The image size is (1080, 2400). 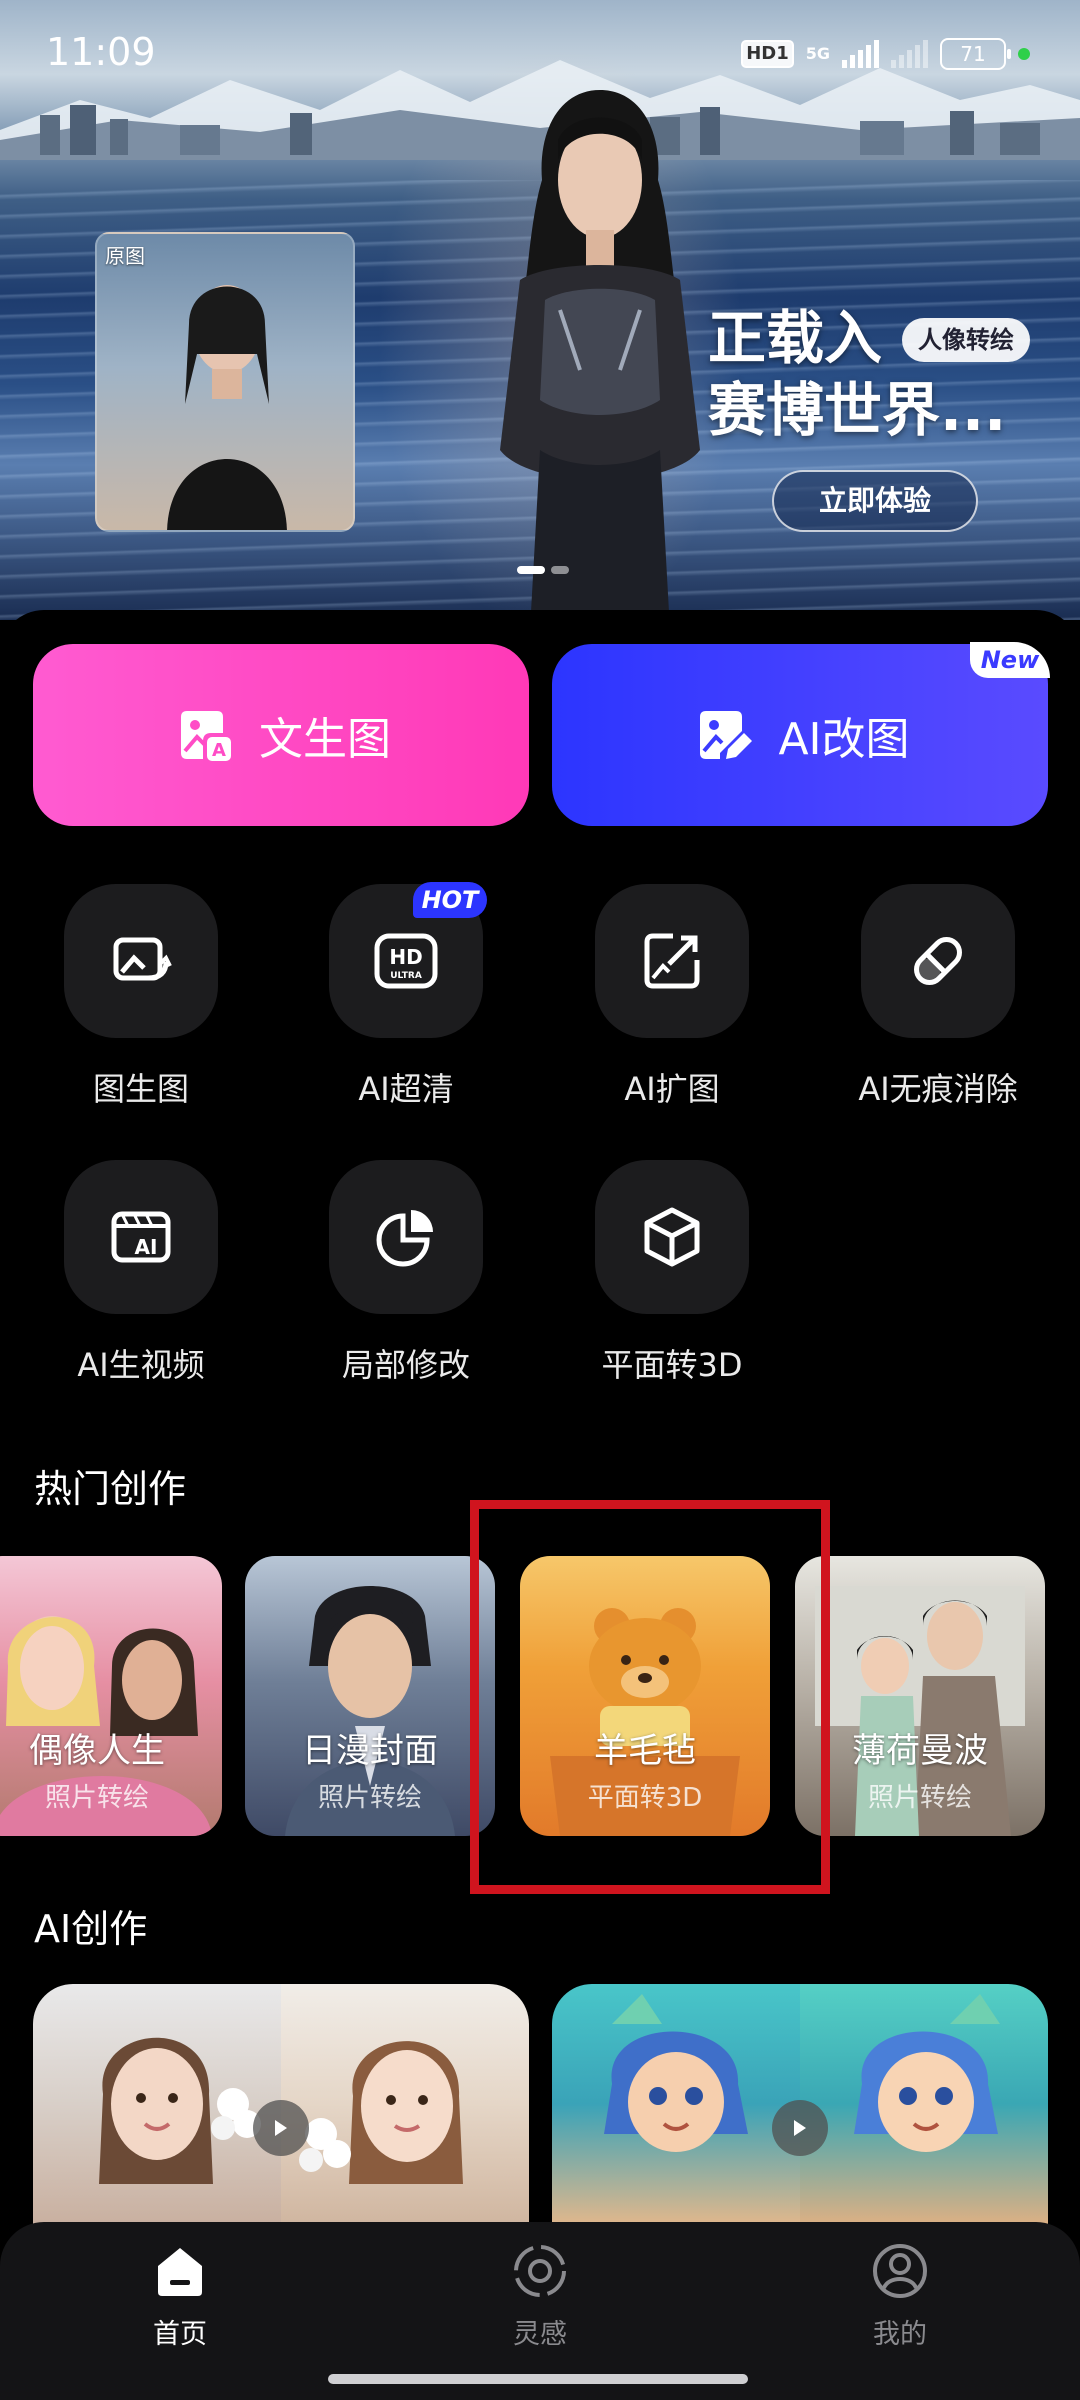 What do you see at coordinates (966, 340) in the screenshot?
I see `banner-tag: 人像转绘` at bounding box center [966, 340].